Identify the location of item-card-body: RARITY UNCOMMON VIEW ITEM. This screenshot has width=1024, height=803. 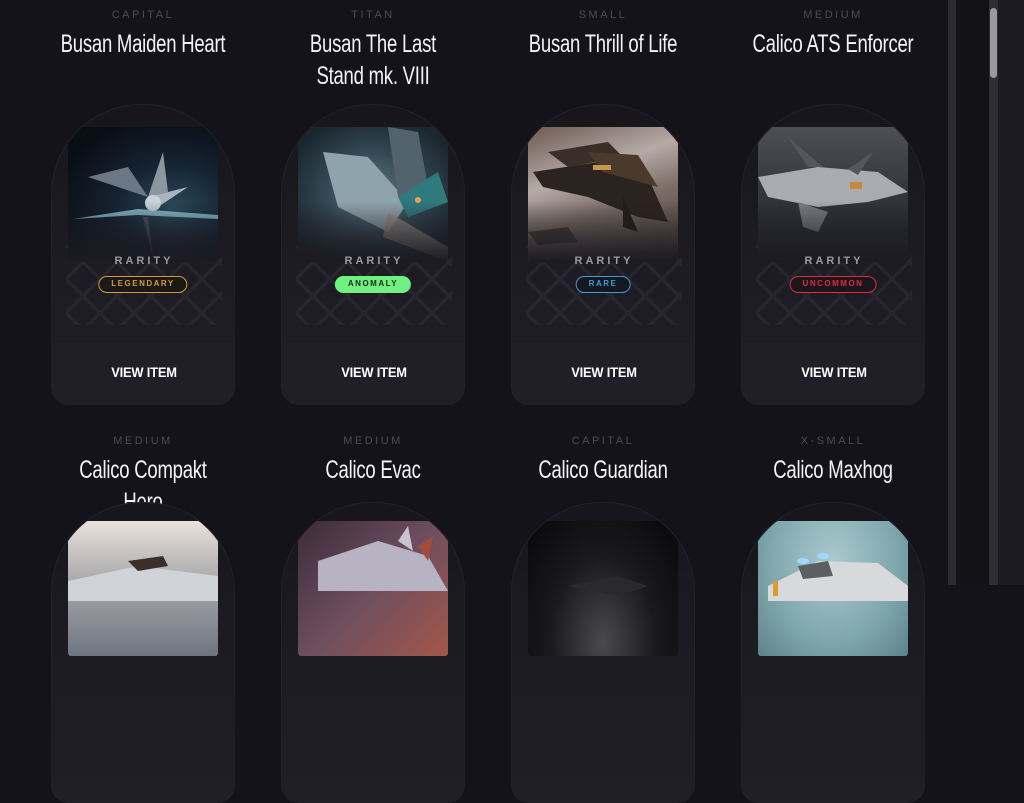
(833, 254).